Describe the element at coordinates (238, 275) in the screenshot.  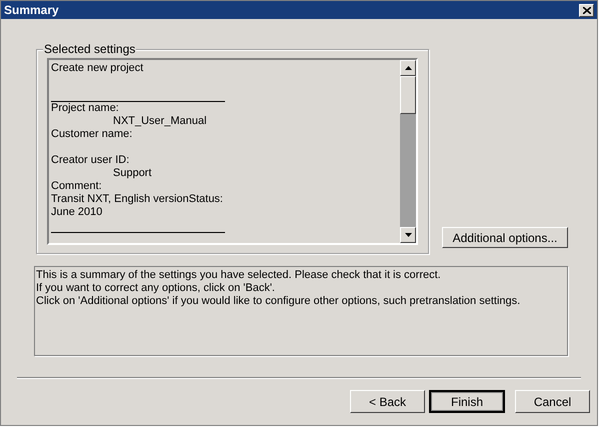
I see `info-text: This is a summary of the settings you have selected. Please check that it is correct.` at that location.